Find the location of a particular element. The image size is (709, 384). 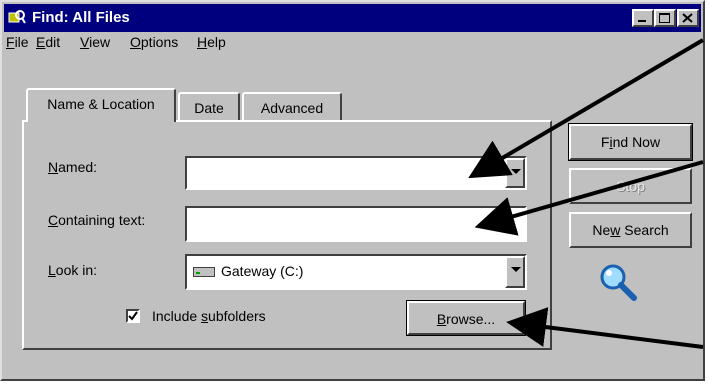

arrow-to-named is located at coordinates (586, 108).